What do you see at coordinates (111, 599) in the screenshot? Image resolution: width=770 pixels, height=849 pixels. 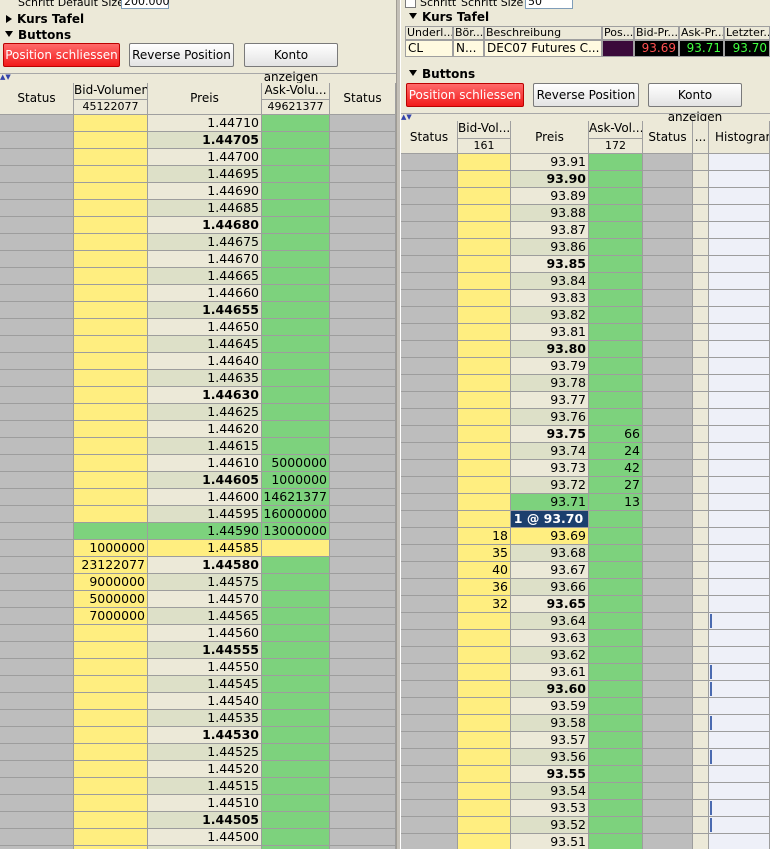 I see `bid-volume-cell: 5000000` at bounding box center [111, 599].